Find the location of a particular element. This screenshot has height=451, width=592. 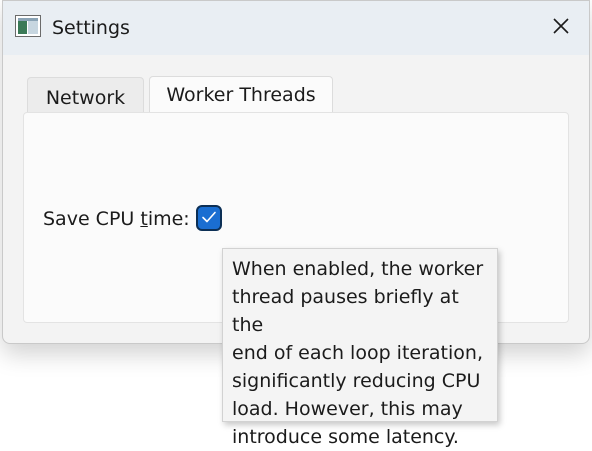

save-cpu-label-rest: ime: is located at coordinates (168, 219).